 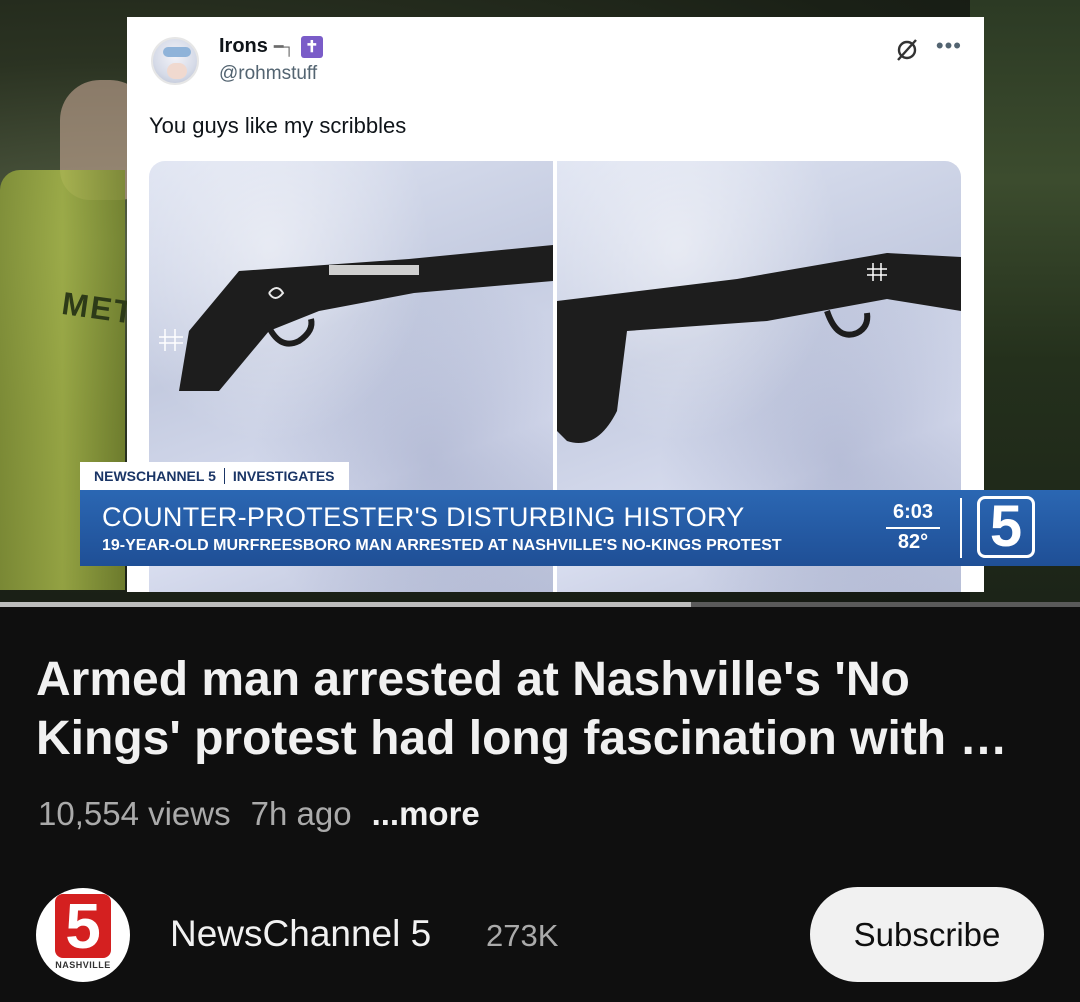 What do you see at coordinates (346, 604) in the screenshot?
I see `video-progress-fill` at bounding box center [346, 604].